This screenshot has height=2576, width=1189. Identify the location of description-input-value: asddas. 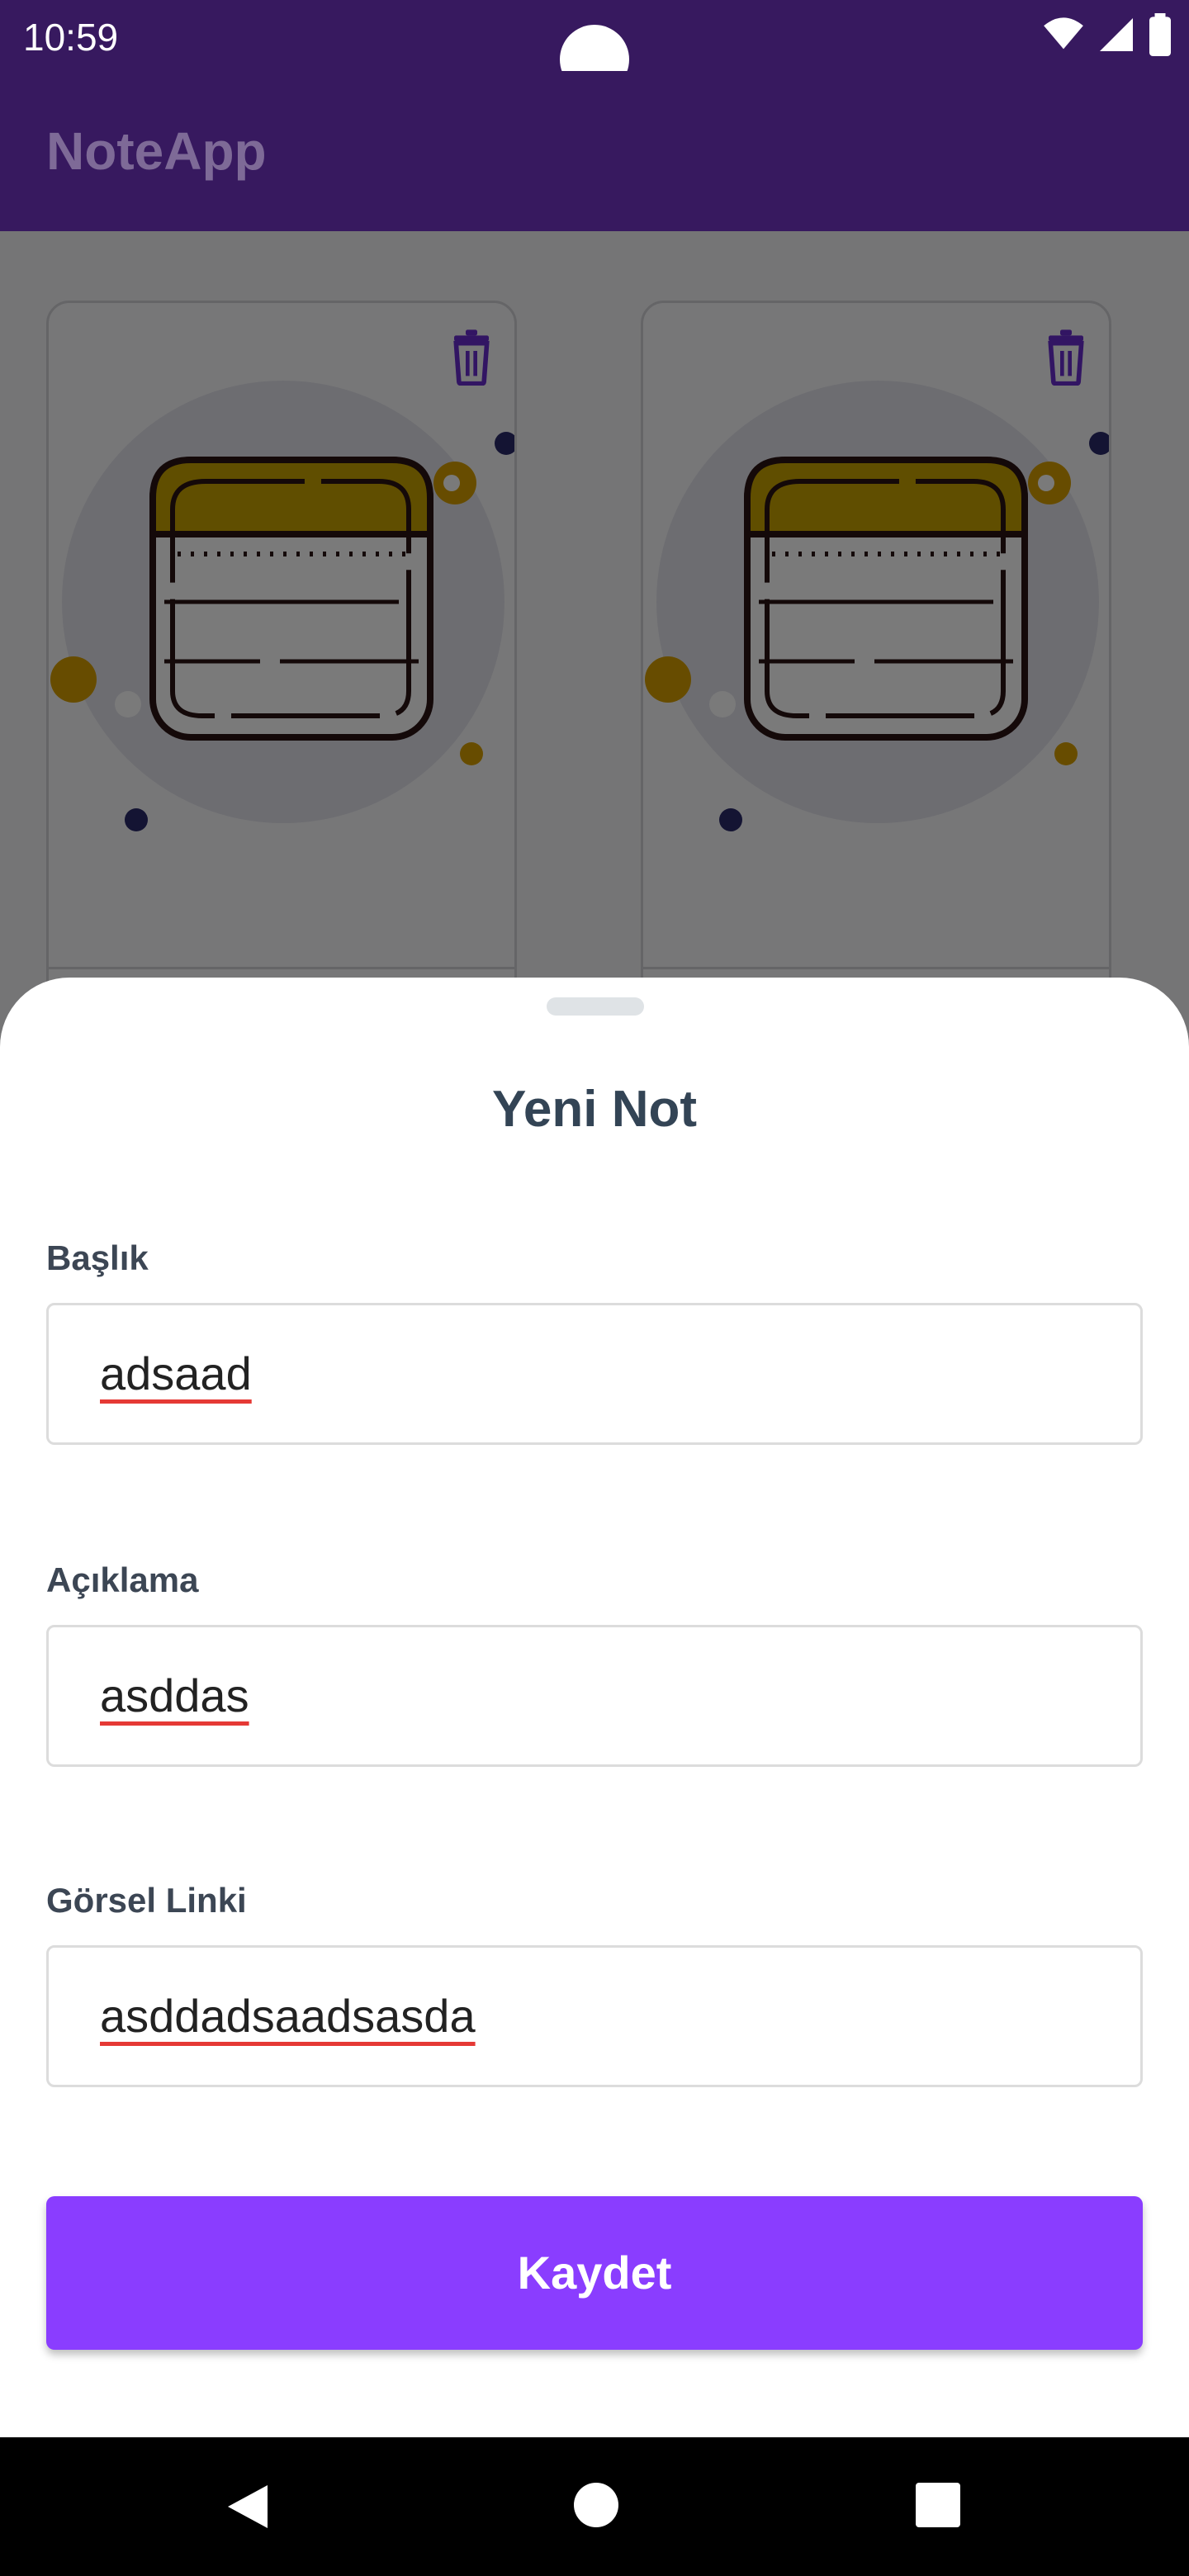
(174, 1695).